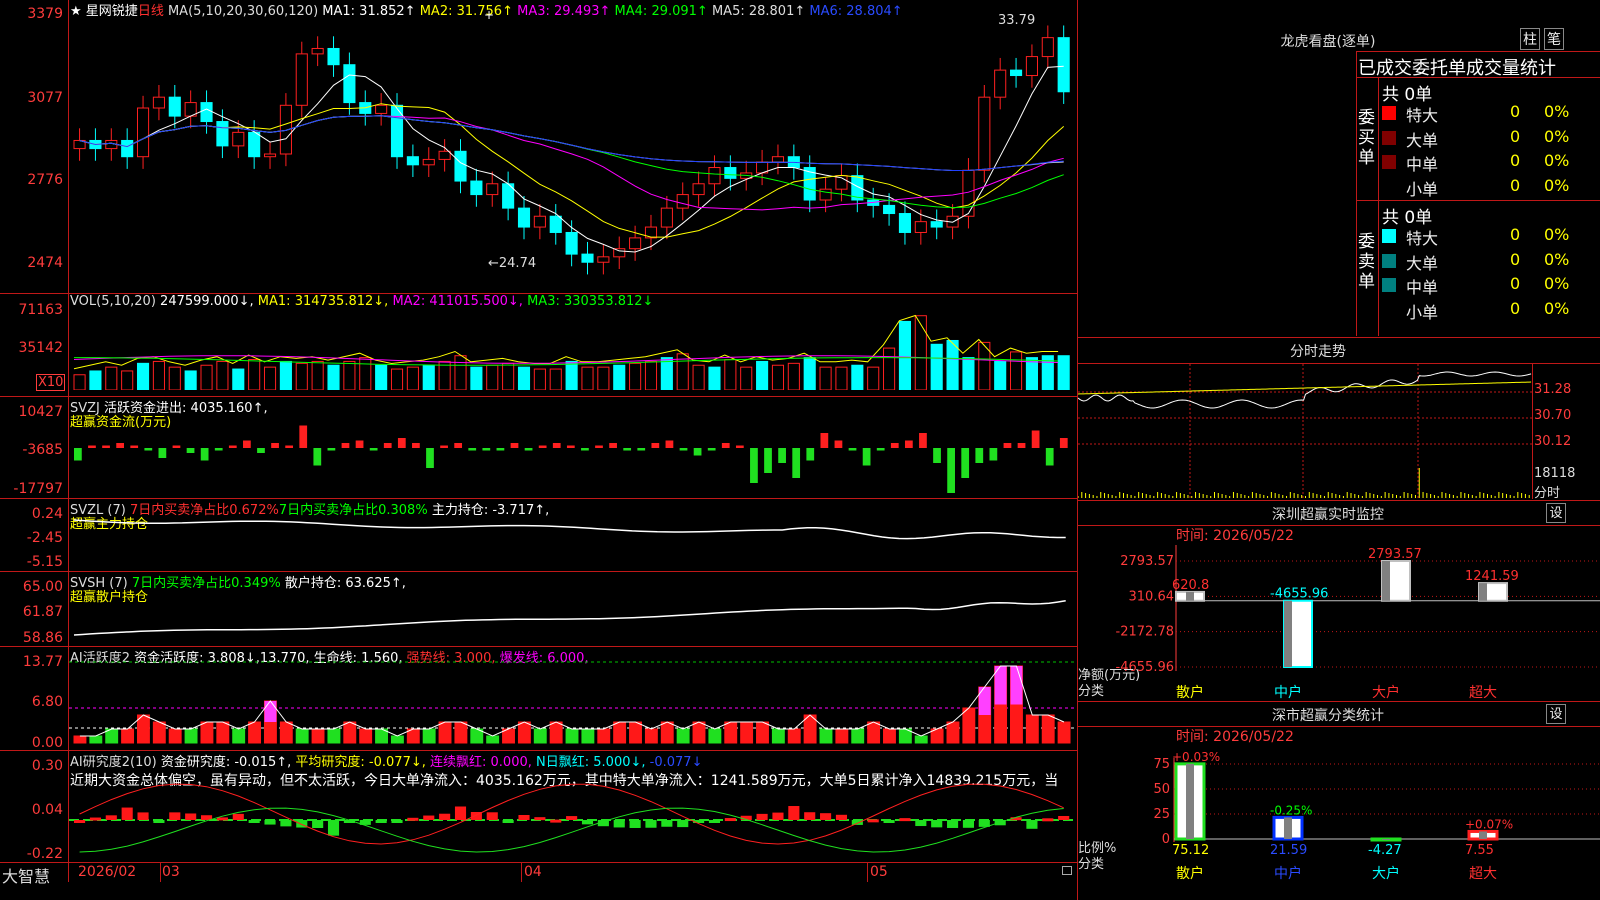  I want to click on sz-class-bar-shade, so click(1288, 828).